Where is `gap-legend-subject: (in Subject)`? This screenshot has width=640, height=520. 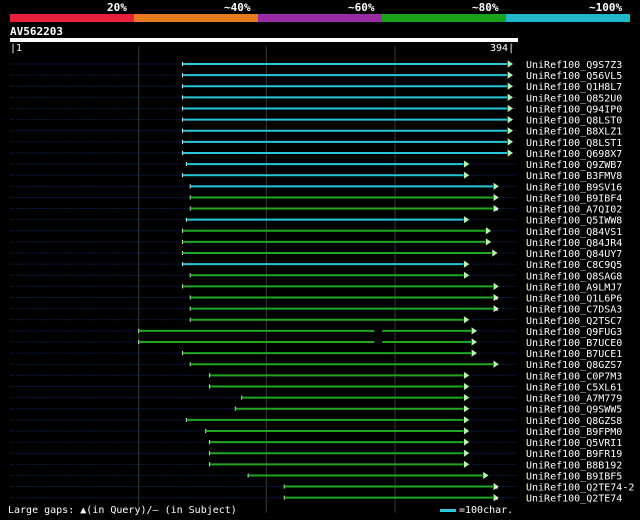 gap-legend-subject: (in Subject) is located at coordinates (197, 510).